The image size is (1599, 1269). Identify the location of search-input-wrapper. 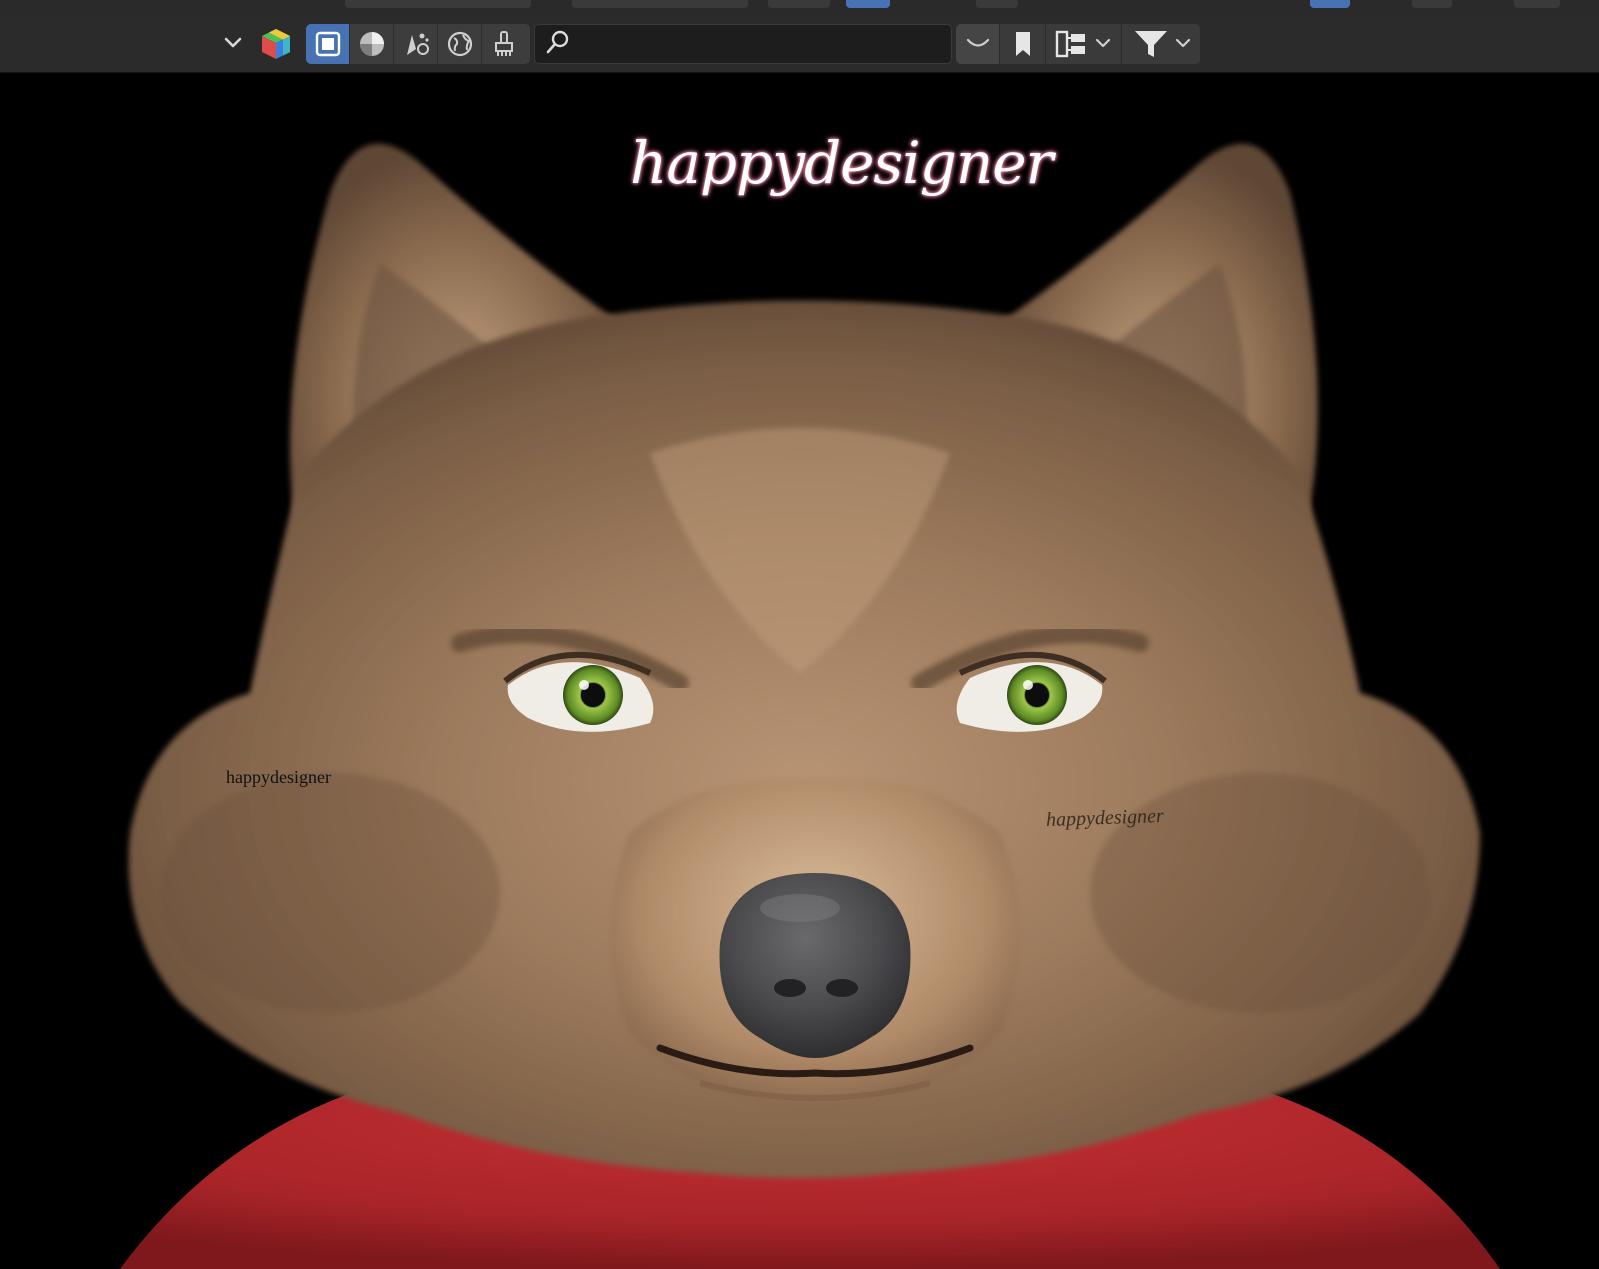
(743, 44).